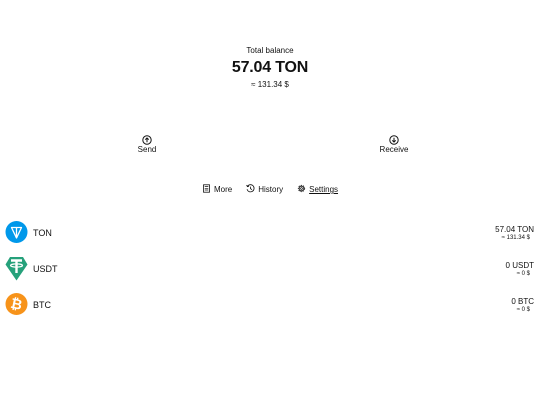 The width and height of the screenshot is (540, 405). I want to click on ton-logo-icon, so click(16, 232).